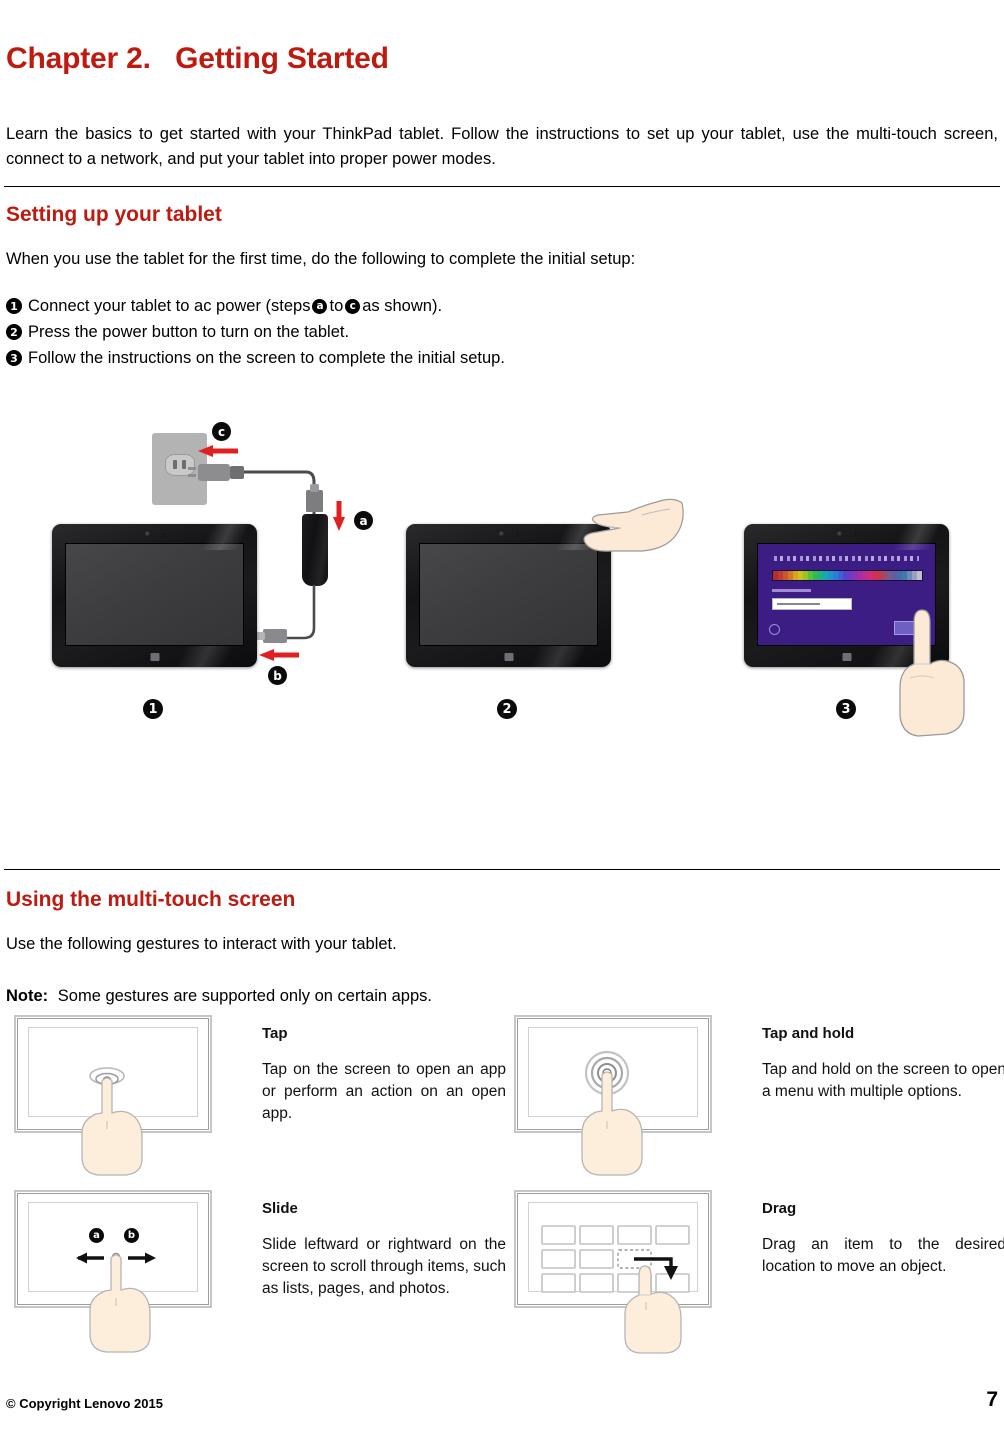 The height and width of the screenshot is (1443, 1004). I want to click on figure-tag-a: a, so click(363, 520).